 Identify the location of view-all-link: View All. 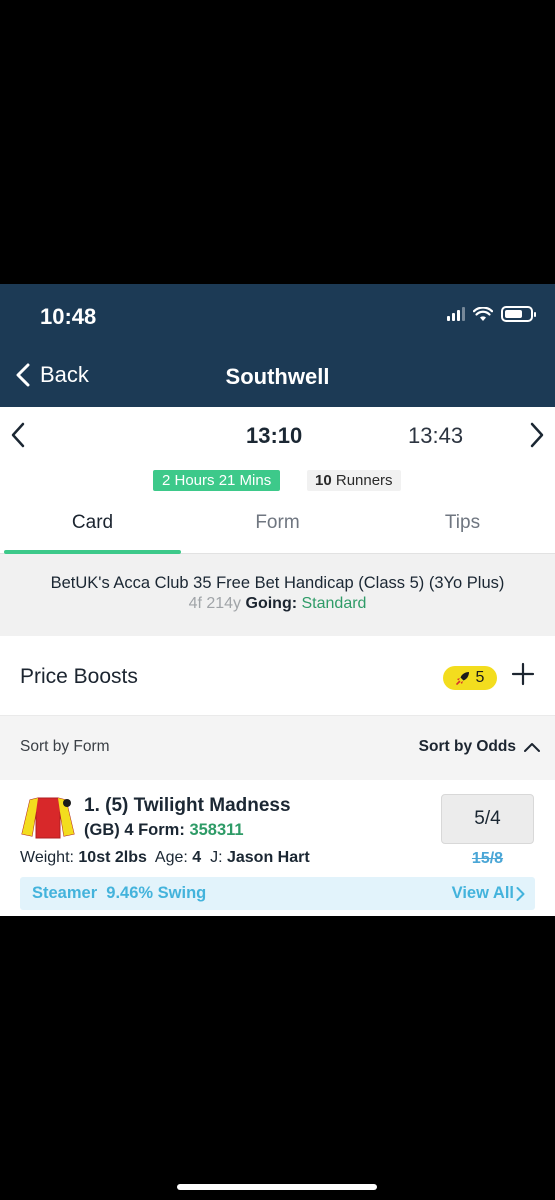
(488, 893).